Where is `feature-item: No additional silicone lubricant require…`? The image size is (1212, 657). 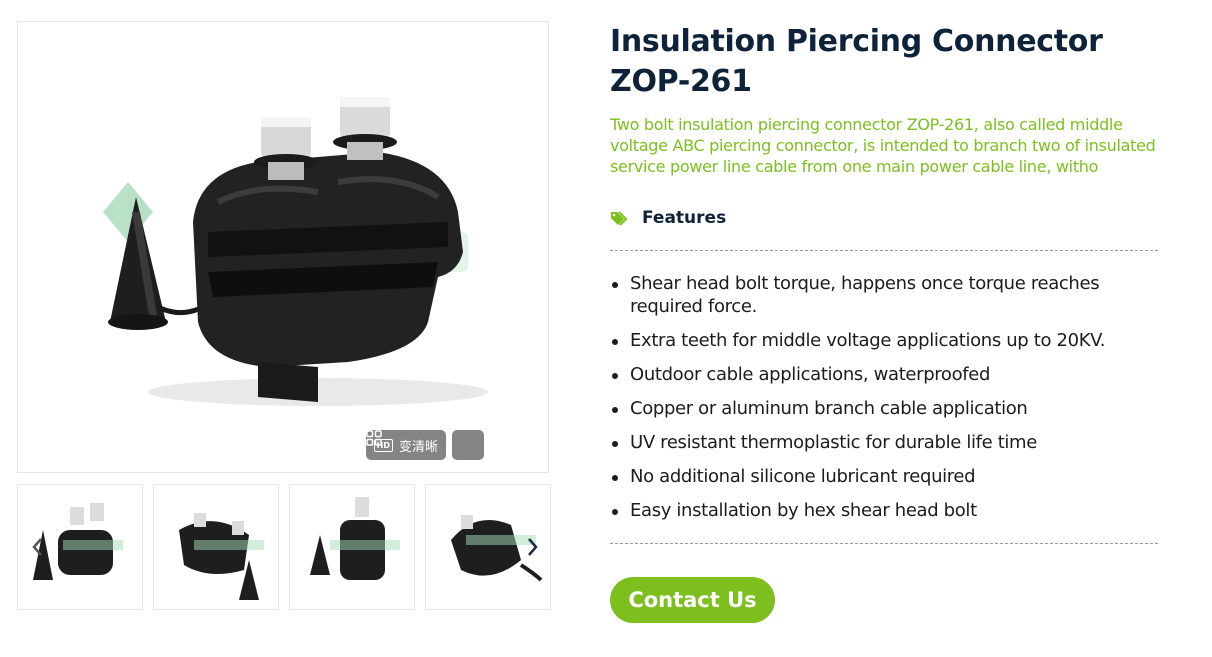
feature-item: No additional silicone lubricant require… is located at coordinates (884, 476).